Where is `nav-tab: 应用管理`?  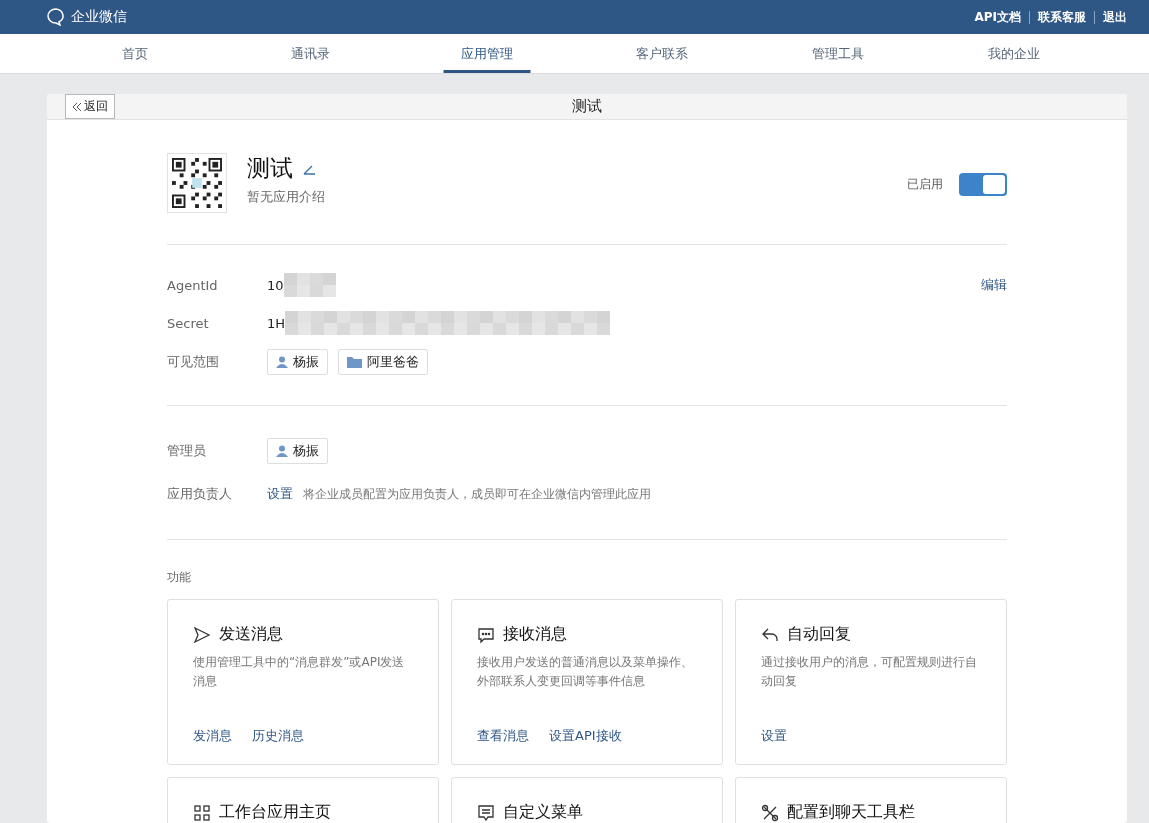 nav-tab: 应用管理 is located at coordinates (486, 53).